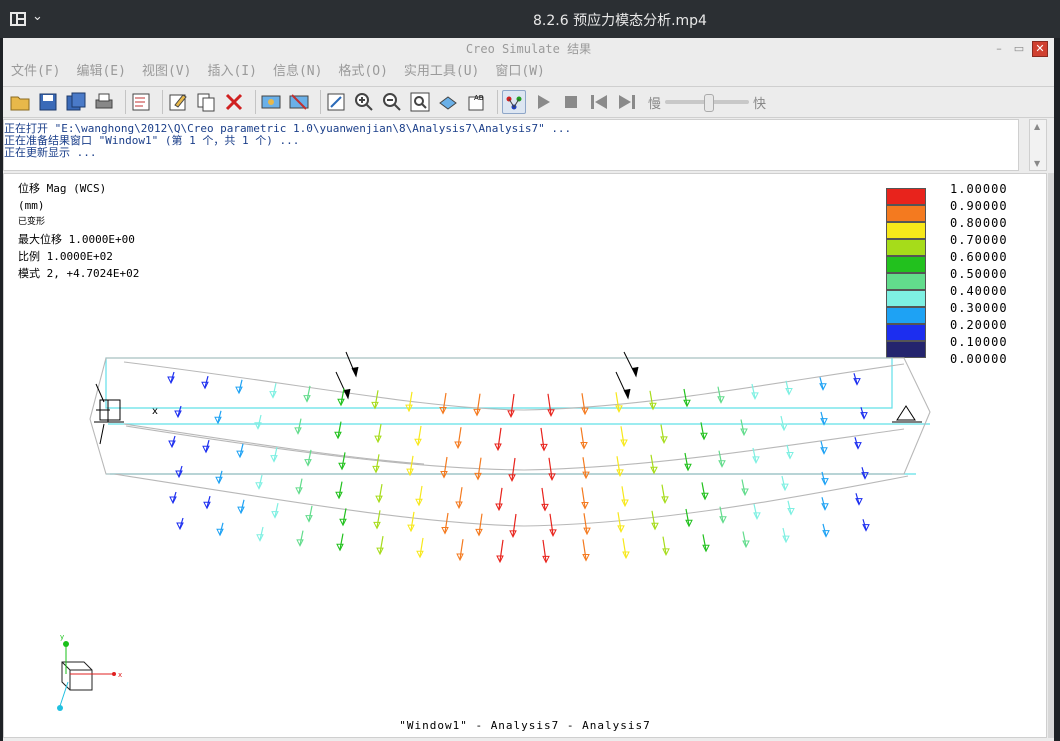 The width and height of the screenshot is (1060, 741). Describe the element at coordinates (76, 102) in the screenshot. I see `save-copy-icon` at that location.